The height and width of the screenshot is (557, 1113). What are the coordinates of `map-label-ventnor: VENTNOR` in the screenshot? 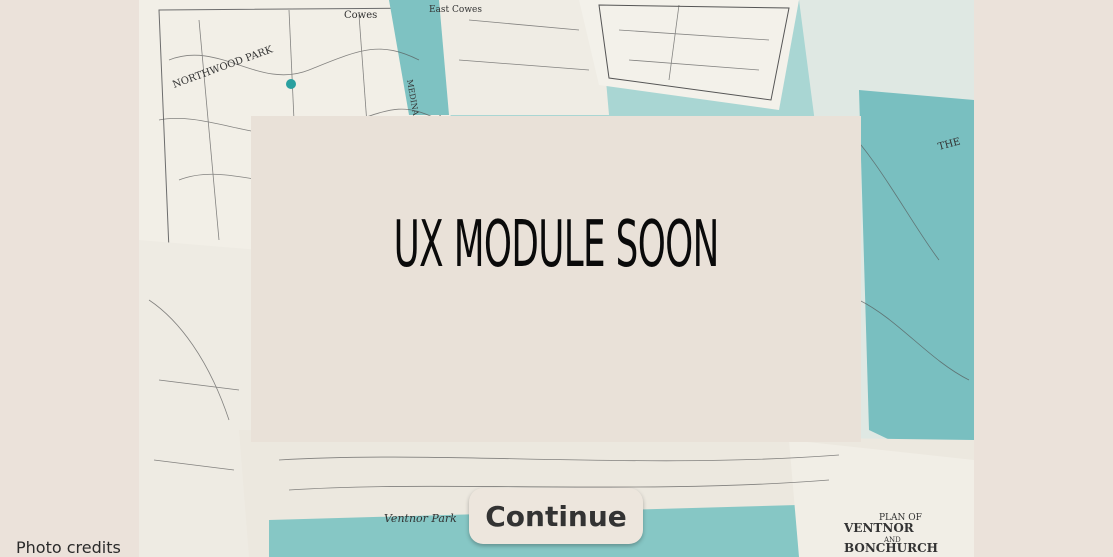 It's located at (879, 528).